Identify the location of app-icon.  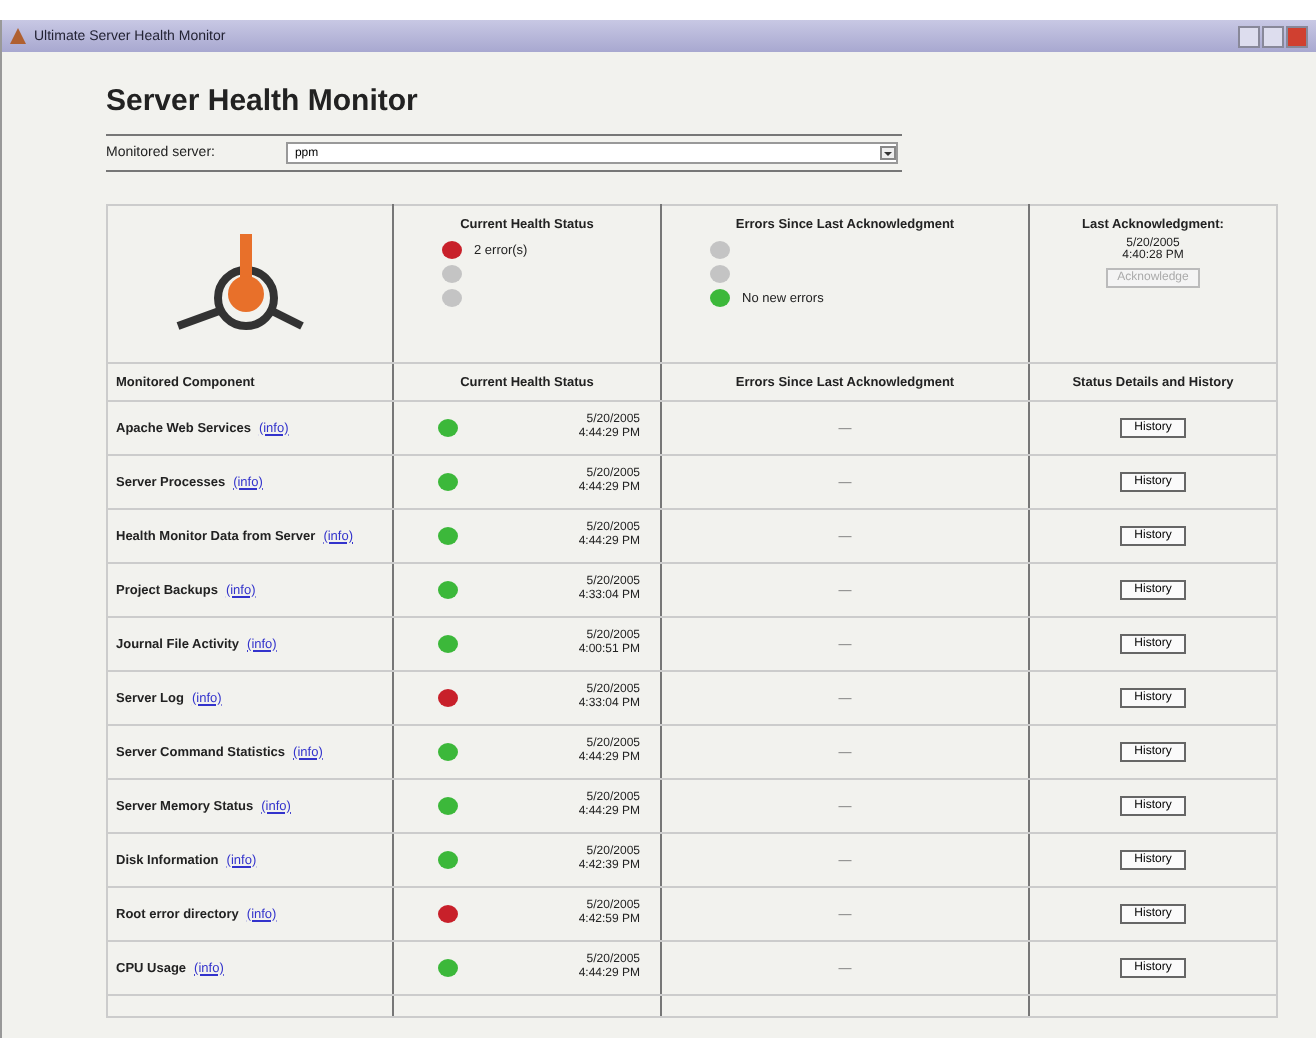
(18, 36).